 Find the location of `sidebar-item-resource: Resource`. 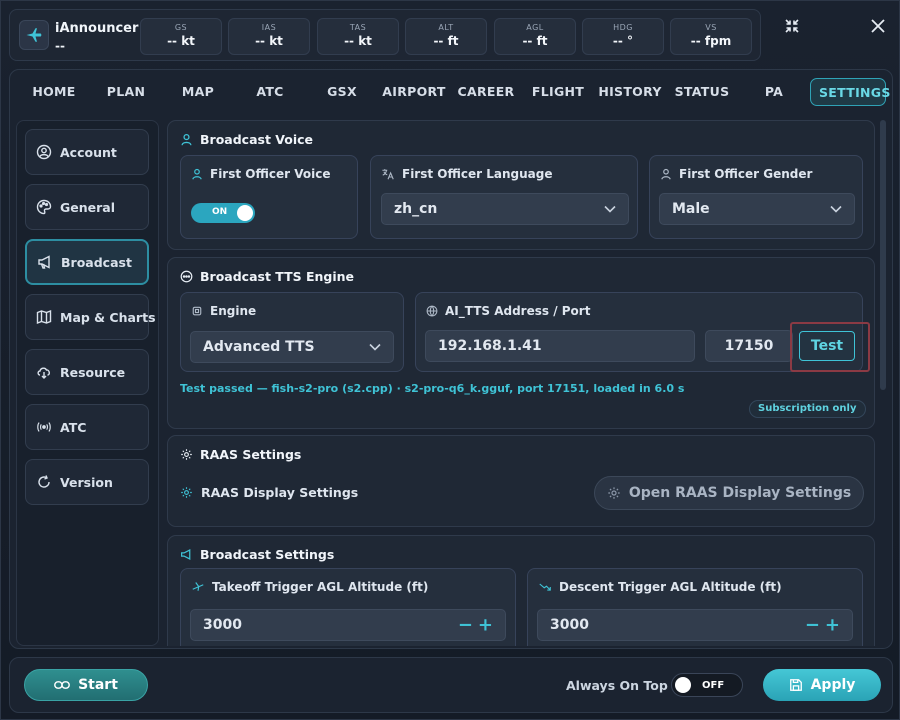

sidebar-item-resource: Resource is located at coordinates (87, 372).